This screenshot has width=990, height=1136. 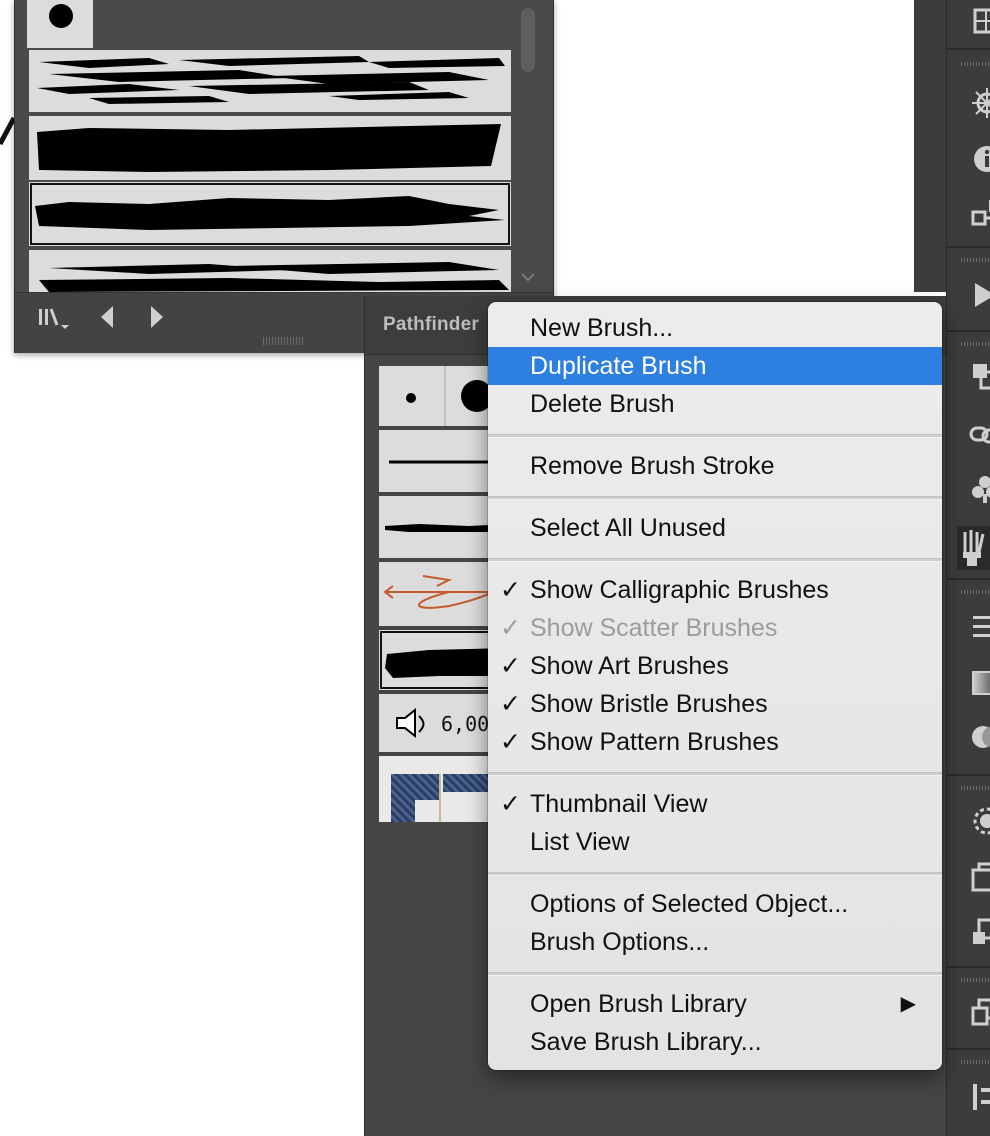 I want to click on menu-item-list-view: List View, so click(x=715, y=842).